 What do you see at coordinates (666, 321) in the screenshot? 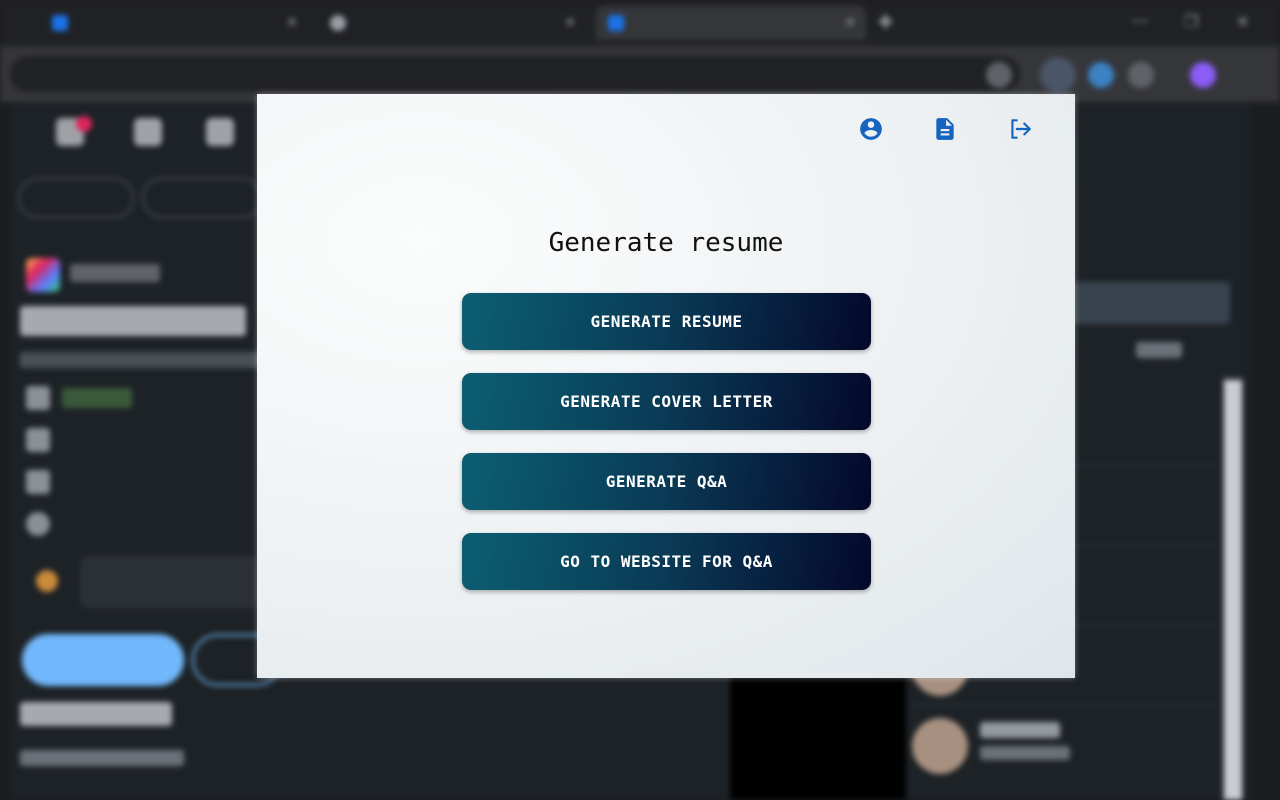
I see `generate-resume-button: GENERATE RESUME` at bounding box center [666, 321].